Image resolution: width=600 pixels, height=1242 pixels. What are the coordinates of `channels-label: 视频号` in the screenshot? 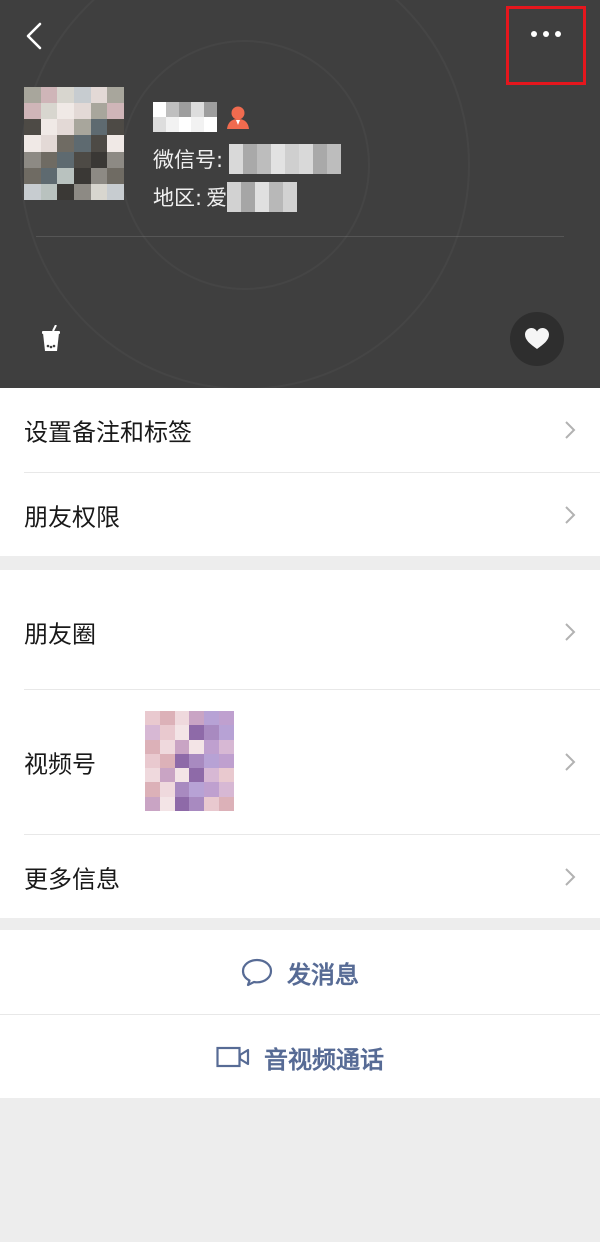 It's located at (60, 764).